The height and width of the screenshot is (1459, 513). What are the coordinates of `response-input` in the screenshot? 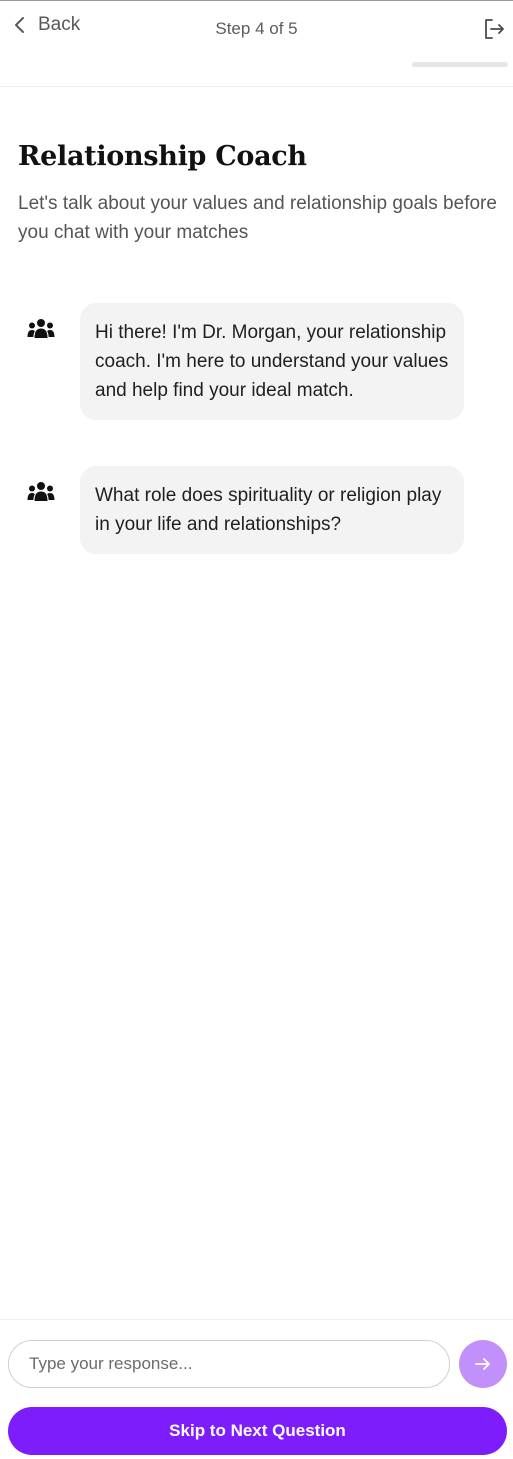 It's located at (229, 1364).